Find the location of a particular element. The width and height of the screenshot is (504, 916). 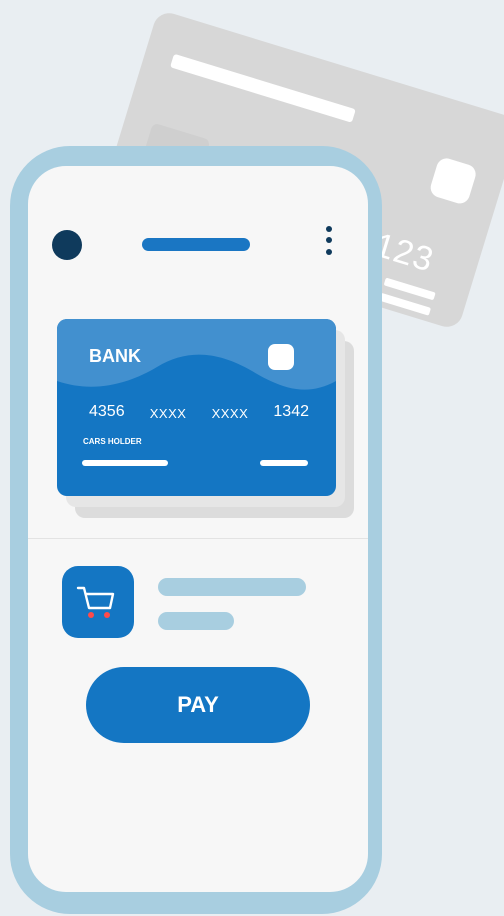

pay-button: PAY is located at coordinates (198, 705).